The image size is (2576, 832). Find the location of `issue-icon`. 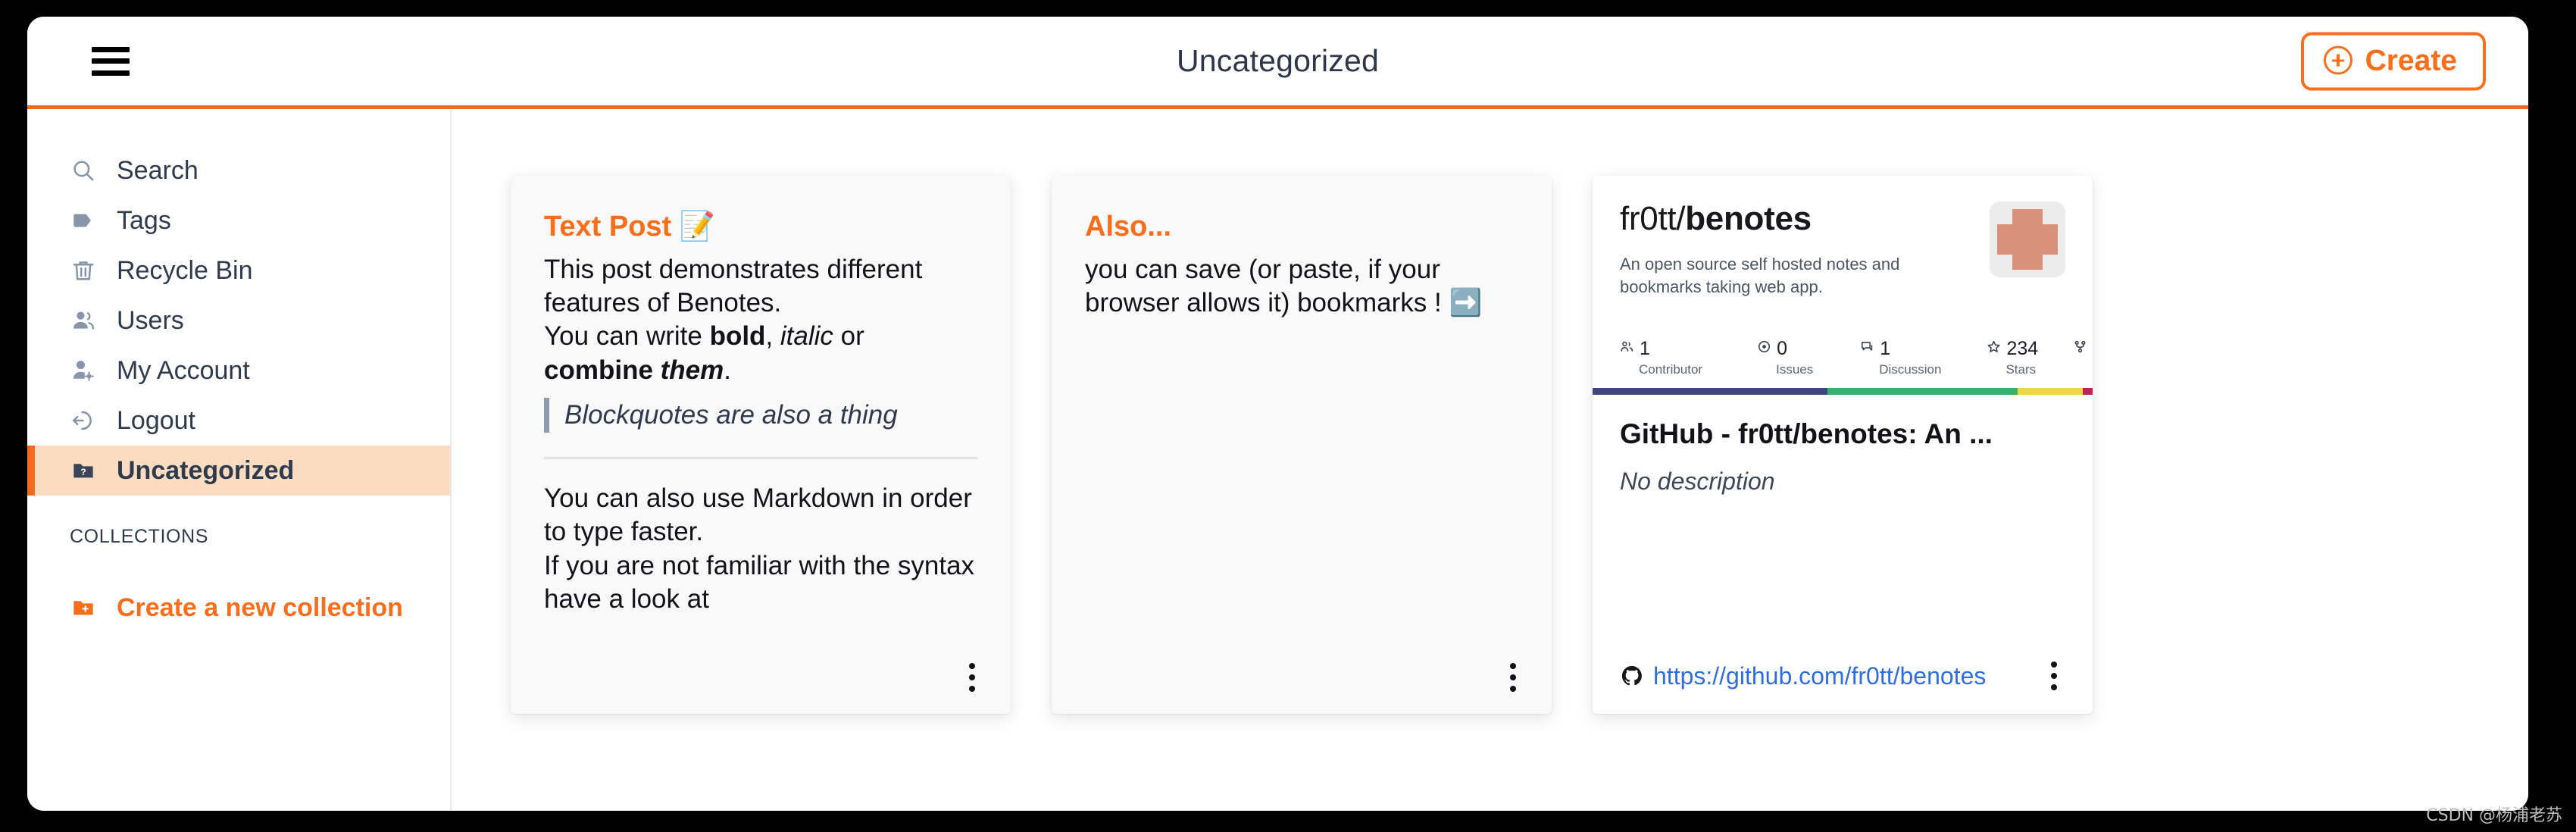

issue-icon is located at coordinates (1764, 349).